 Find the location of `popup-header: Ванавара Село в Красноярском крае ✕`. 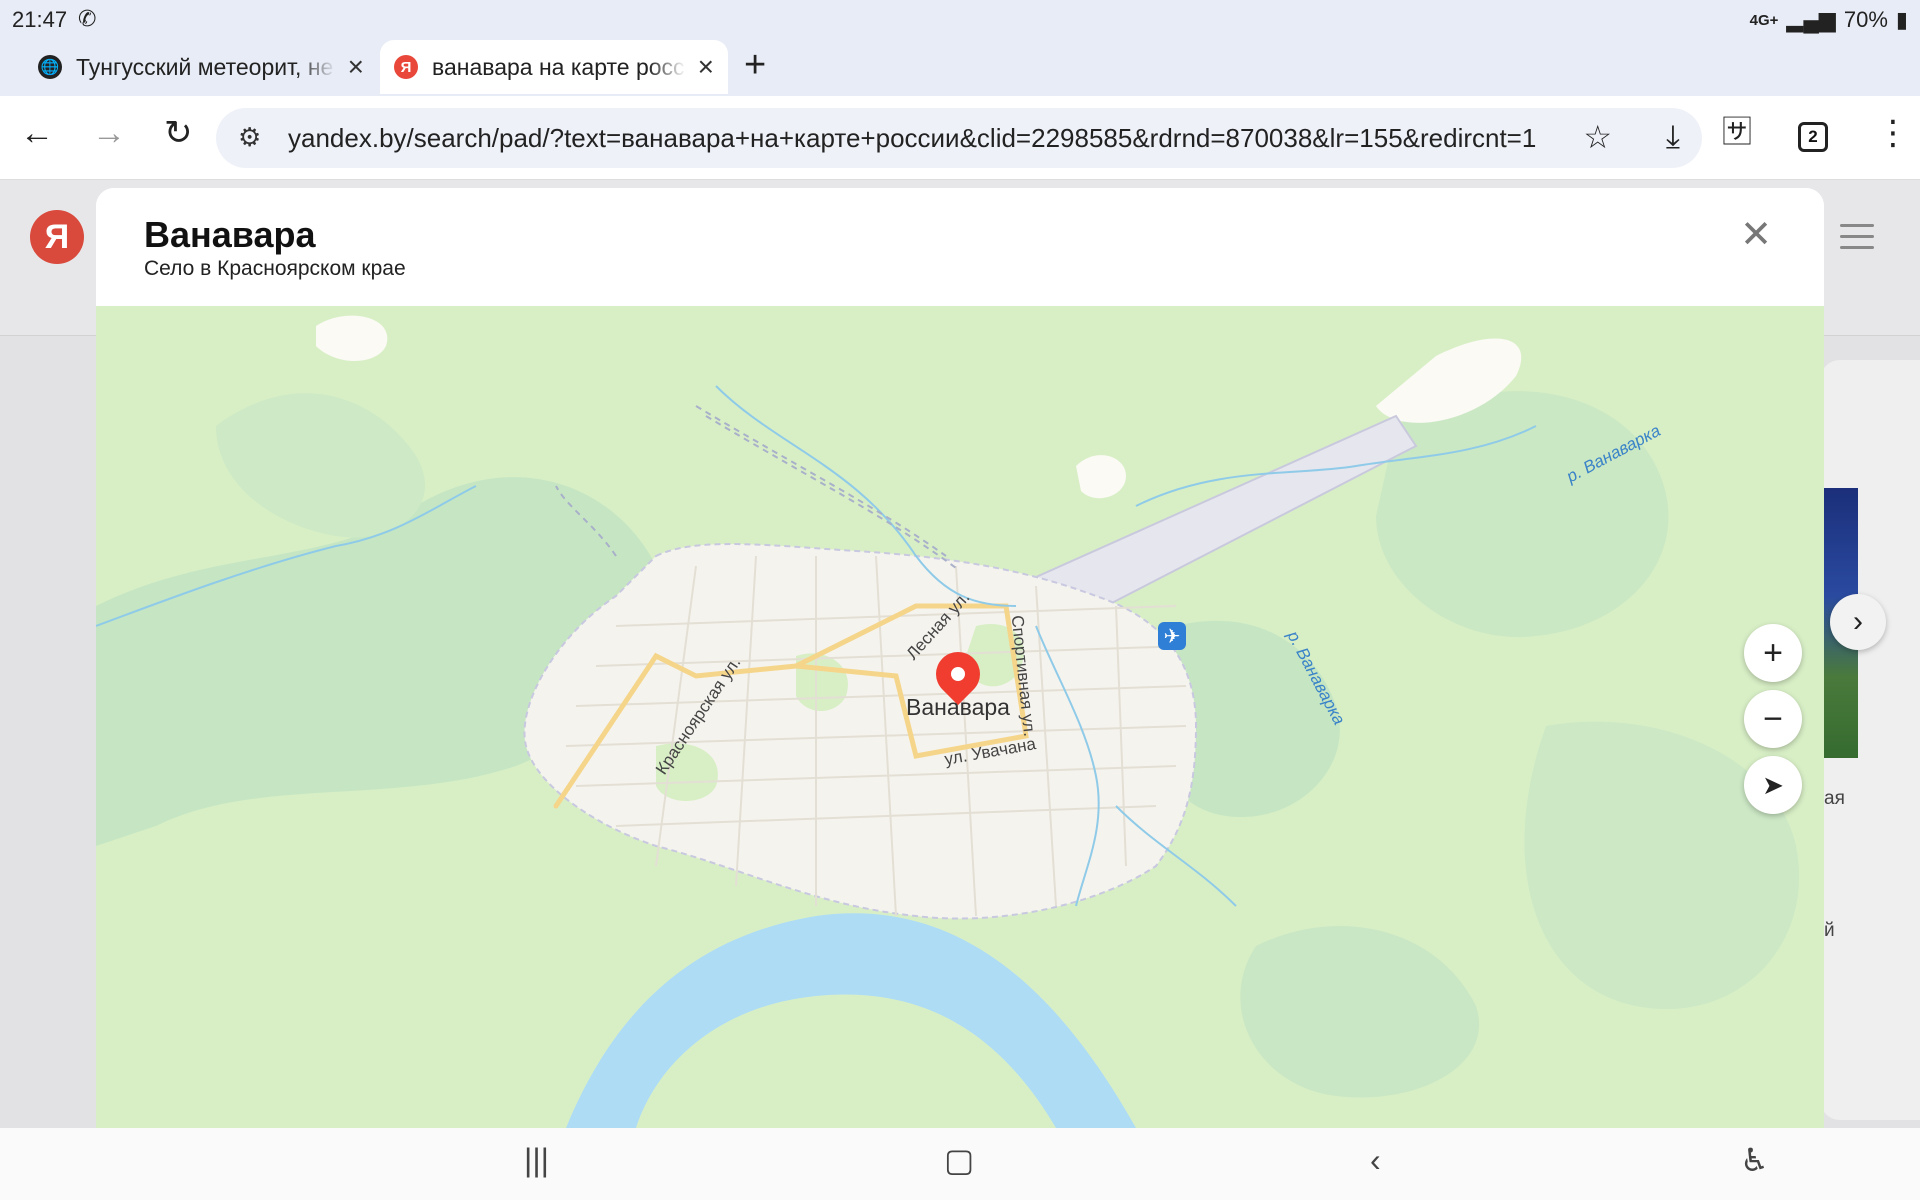

popup-header: Ванавара Село в Красноярском крае ✕ is located at coordinates (960, 247).